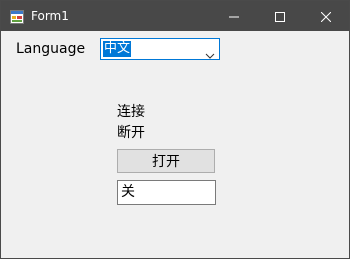  I want to click on maximize-icon, so click(280, 16).